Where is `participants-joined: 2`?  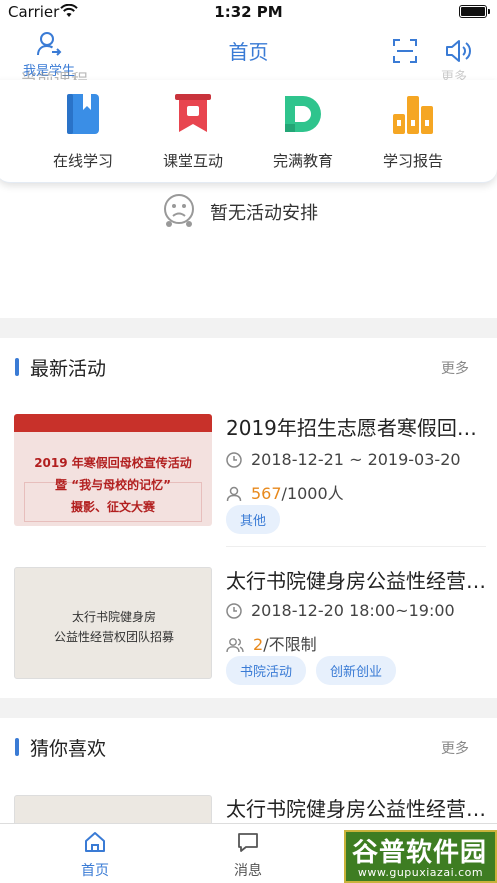
participants-joined: 2 is located at coordinates (258, 644).